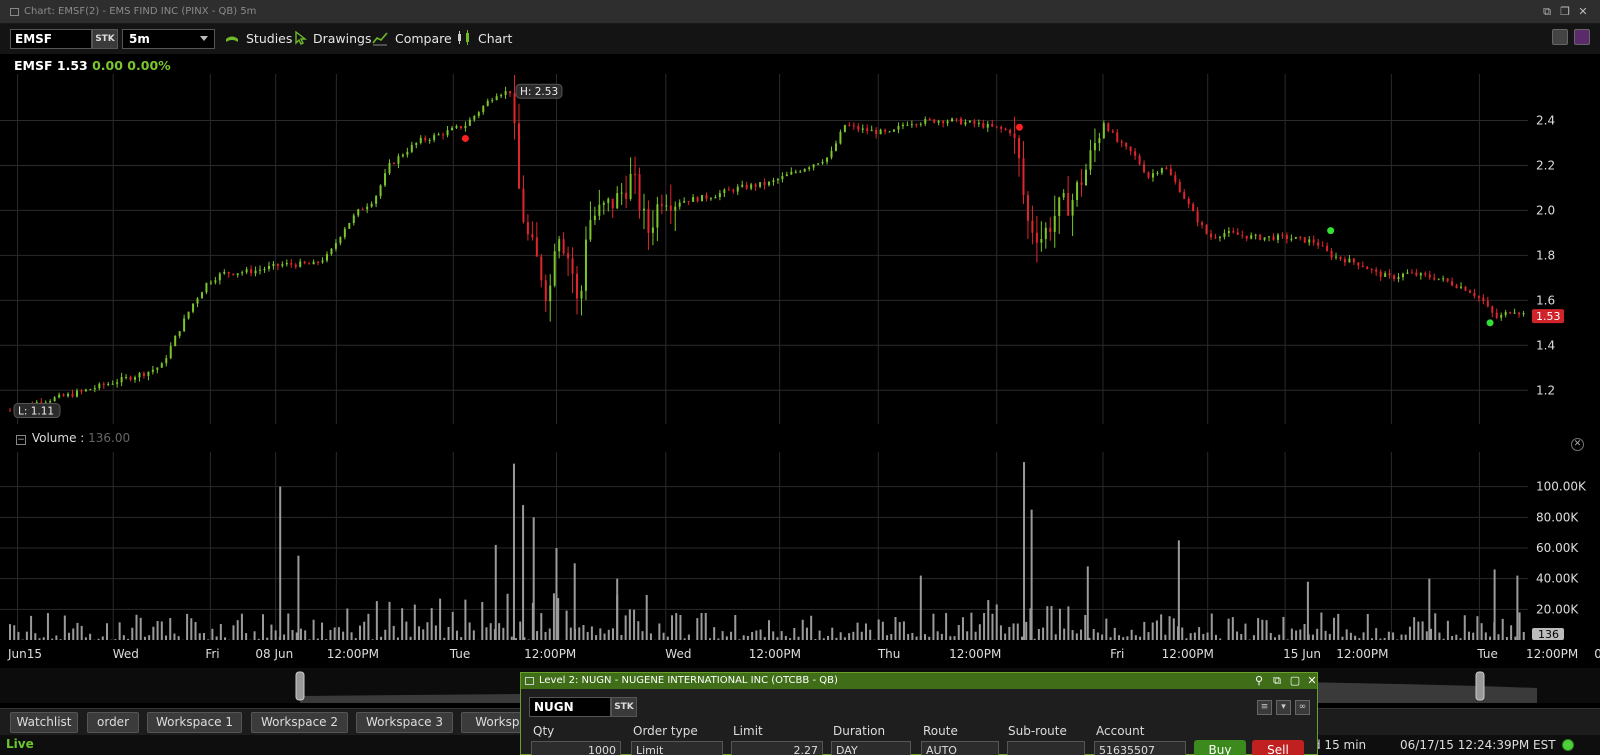 This screenshot has width=1600, height=755. I want to click on maximize-icon: ▢, so click(1295, 681).